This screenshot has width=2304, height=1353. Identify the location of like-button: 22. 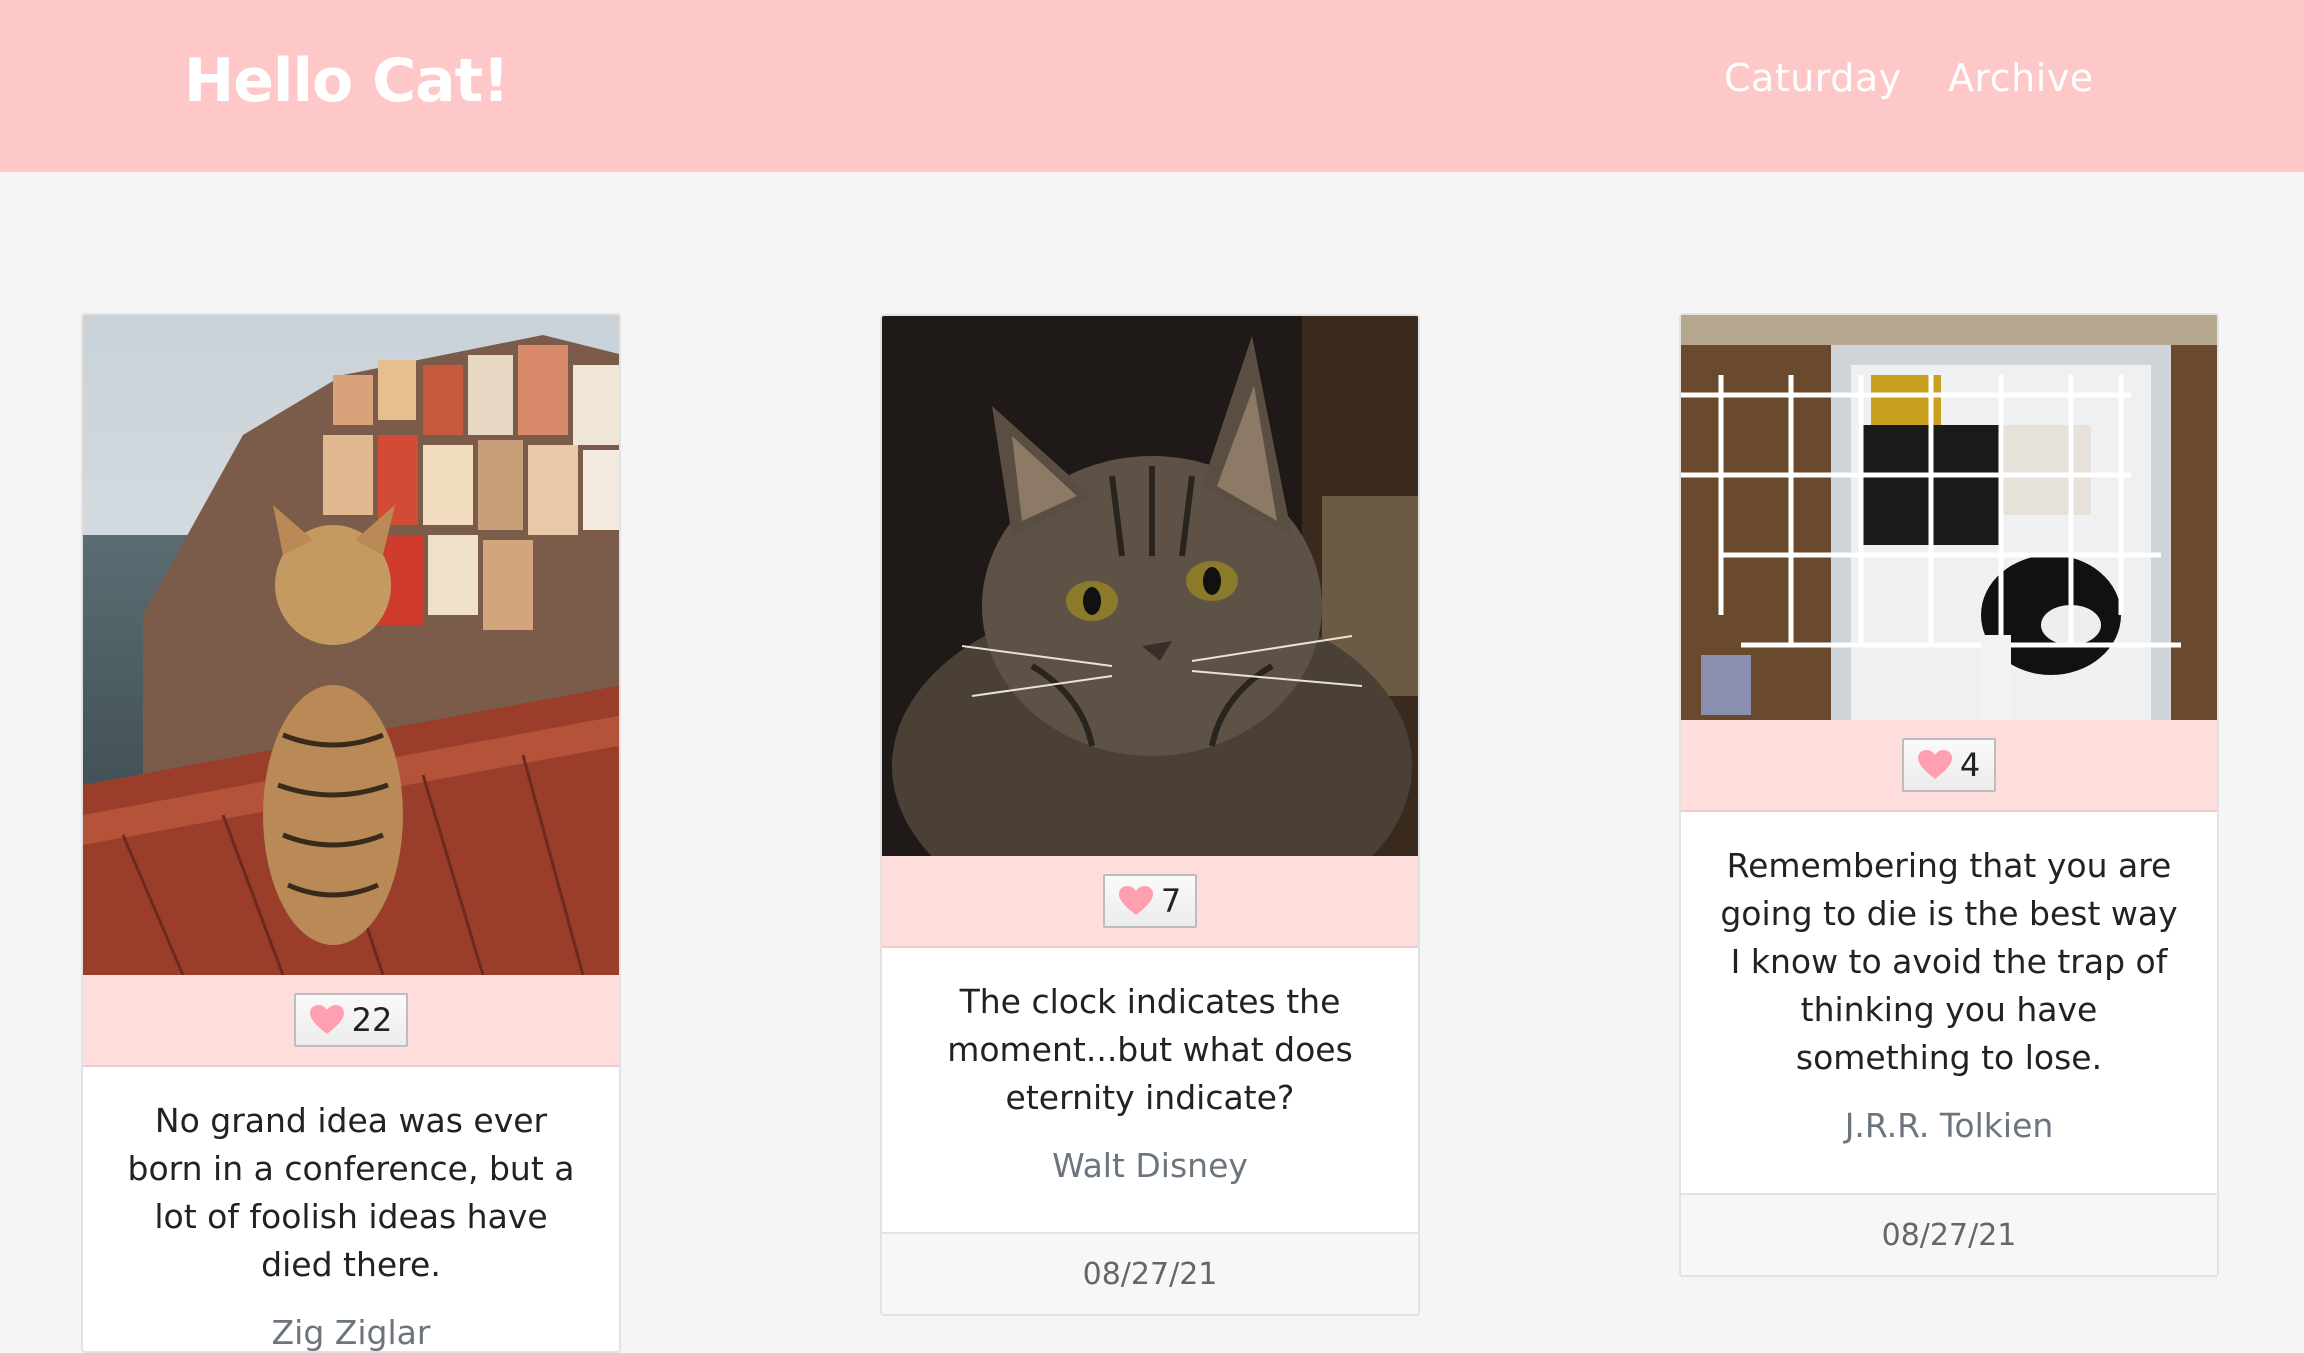
(351, 1020).